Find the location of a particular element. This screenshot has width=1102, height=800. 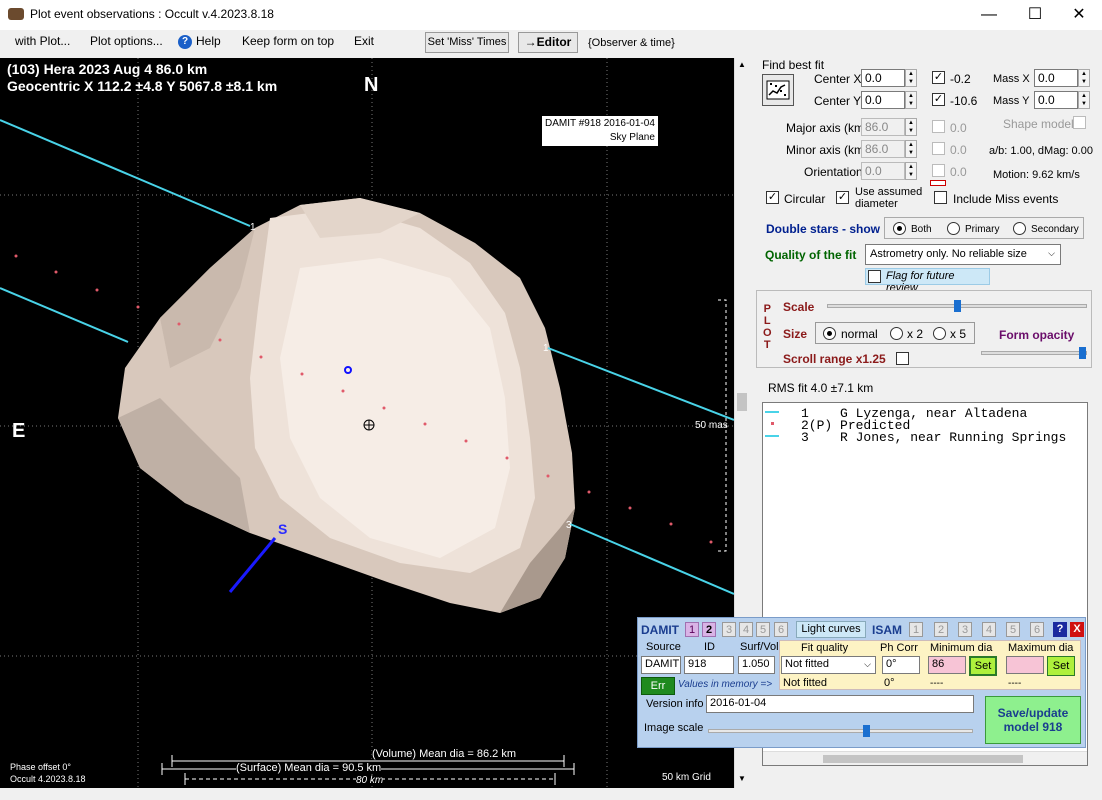

damit-model-5: 5 is located at coordinates (763, 629).